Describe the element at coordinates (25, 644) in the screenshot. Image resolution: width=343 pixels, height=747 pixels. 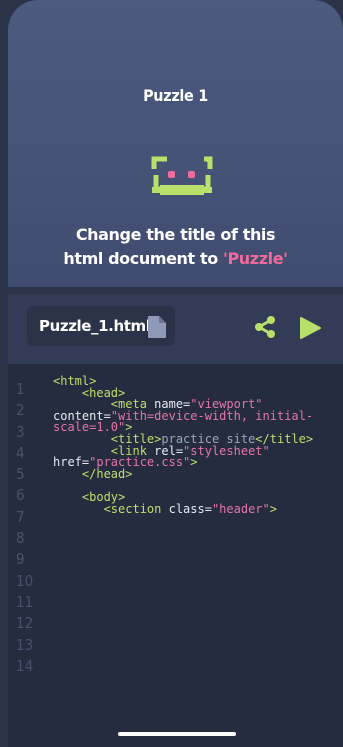
I see `line-number: 13` at that location.